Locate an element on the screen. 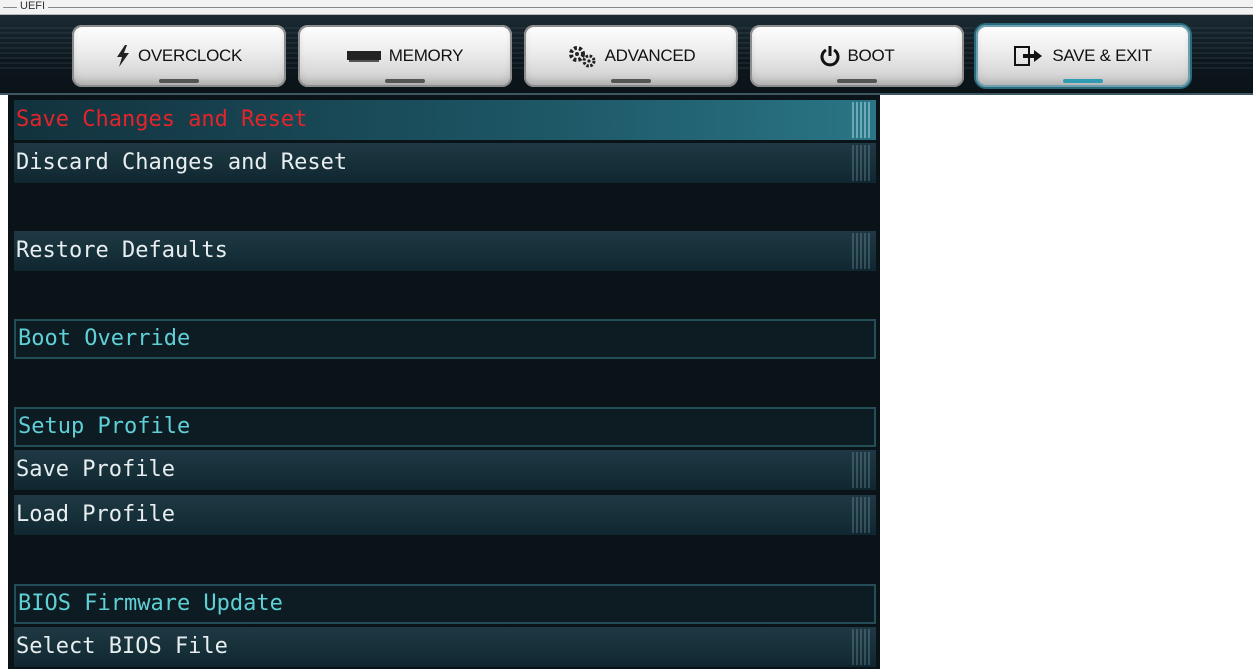  tab-label: MEMORY is located at coordinates (426, 55).